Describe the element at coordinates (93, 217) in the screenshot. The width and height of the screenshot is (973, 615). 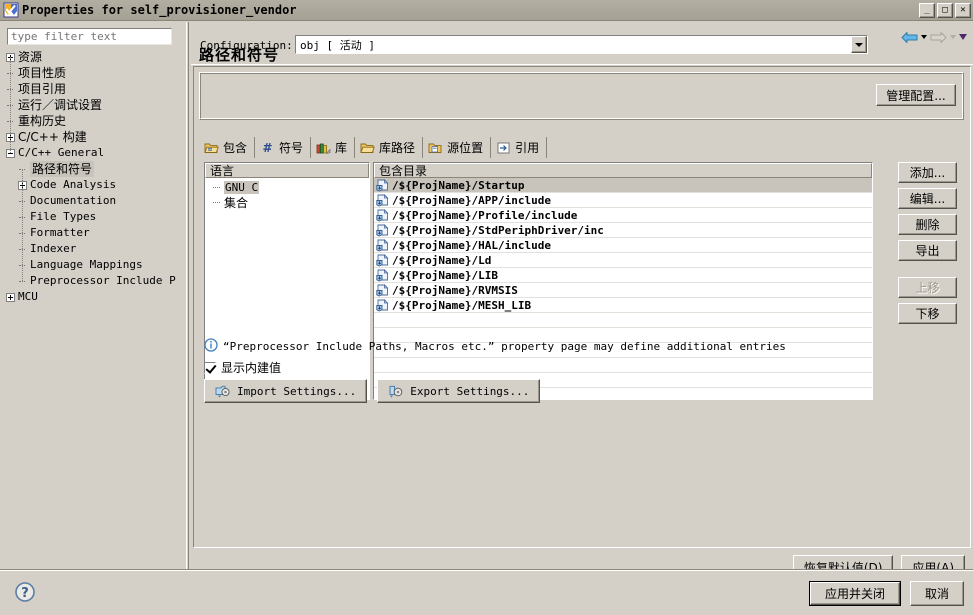
I see `sidebar-item: File Types` at that location.